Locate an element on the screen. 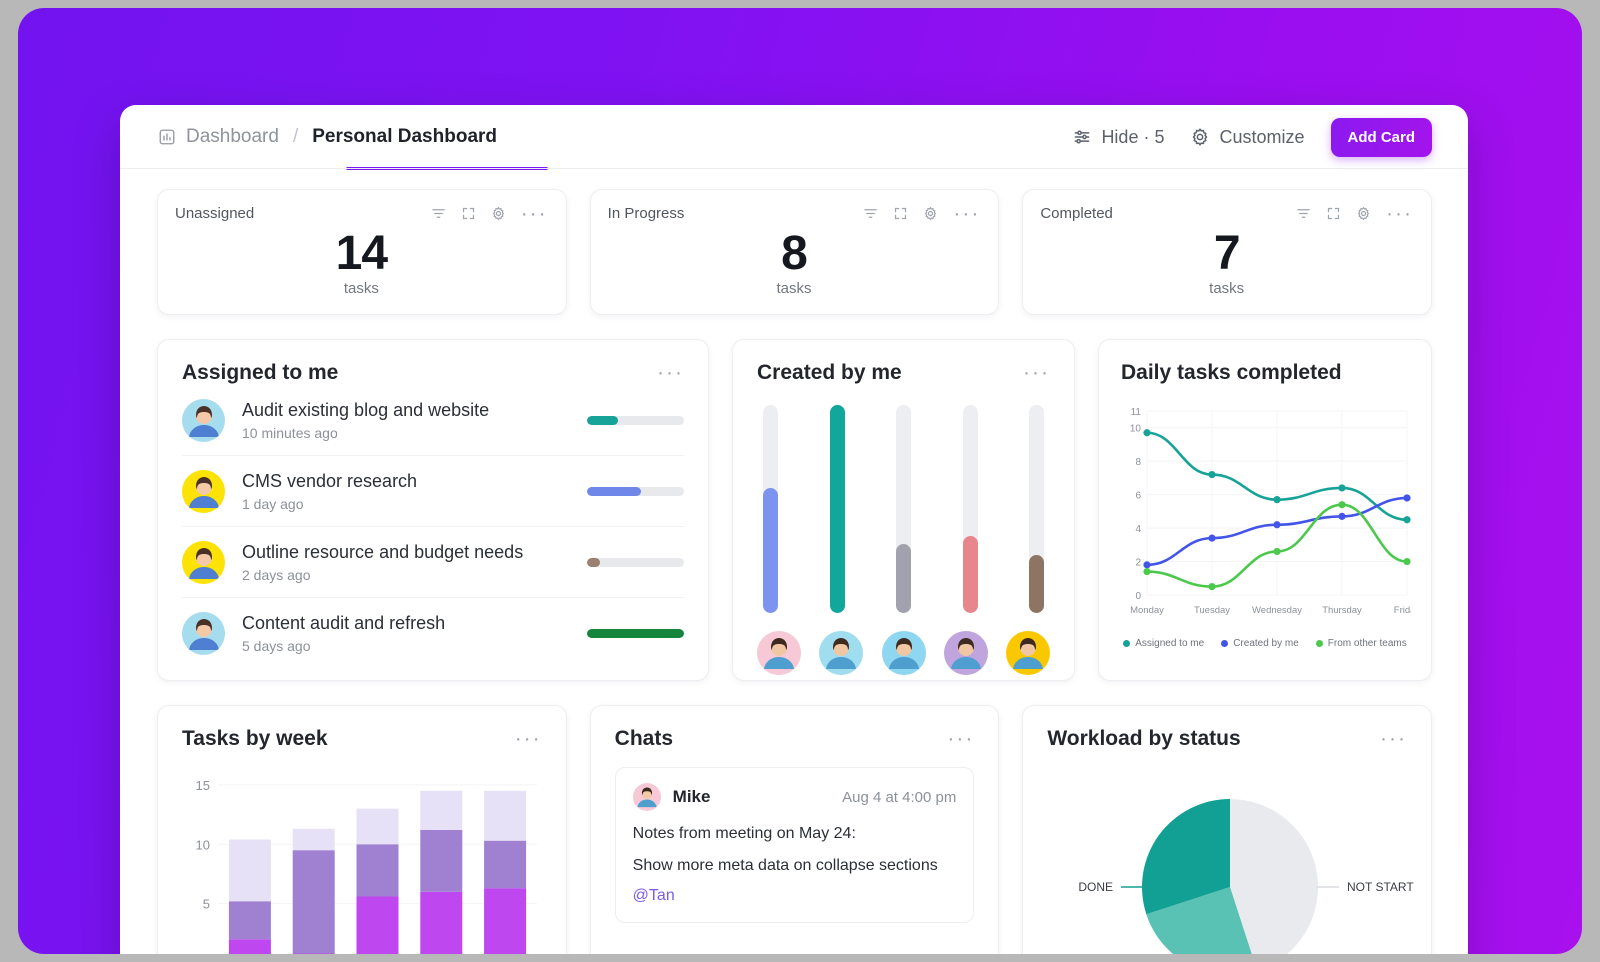  legend-item: Created by me is located at coordinates (1260, 643).